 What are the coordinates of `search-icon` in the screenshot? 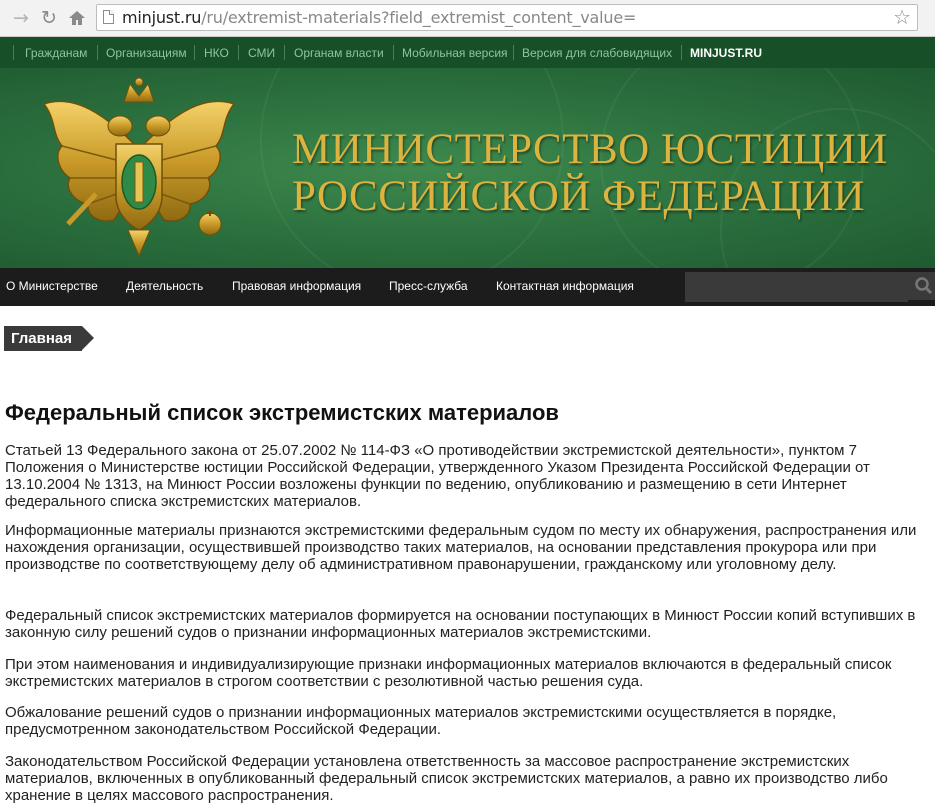 It's located at (924, 286).